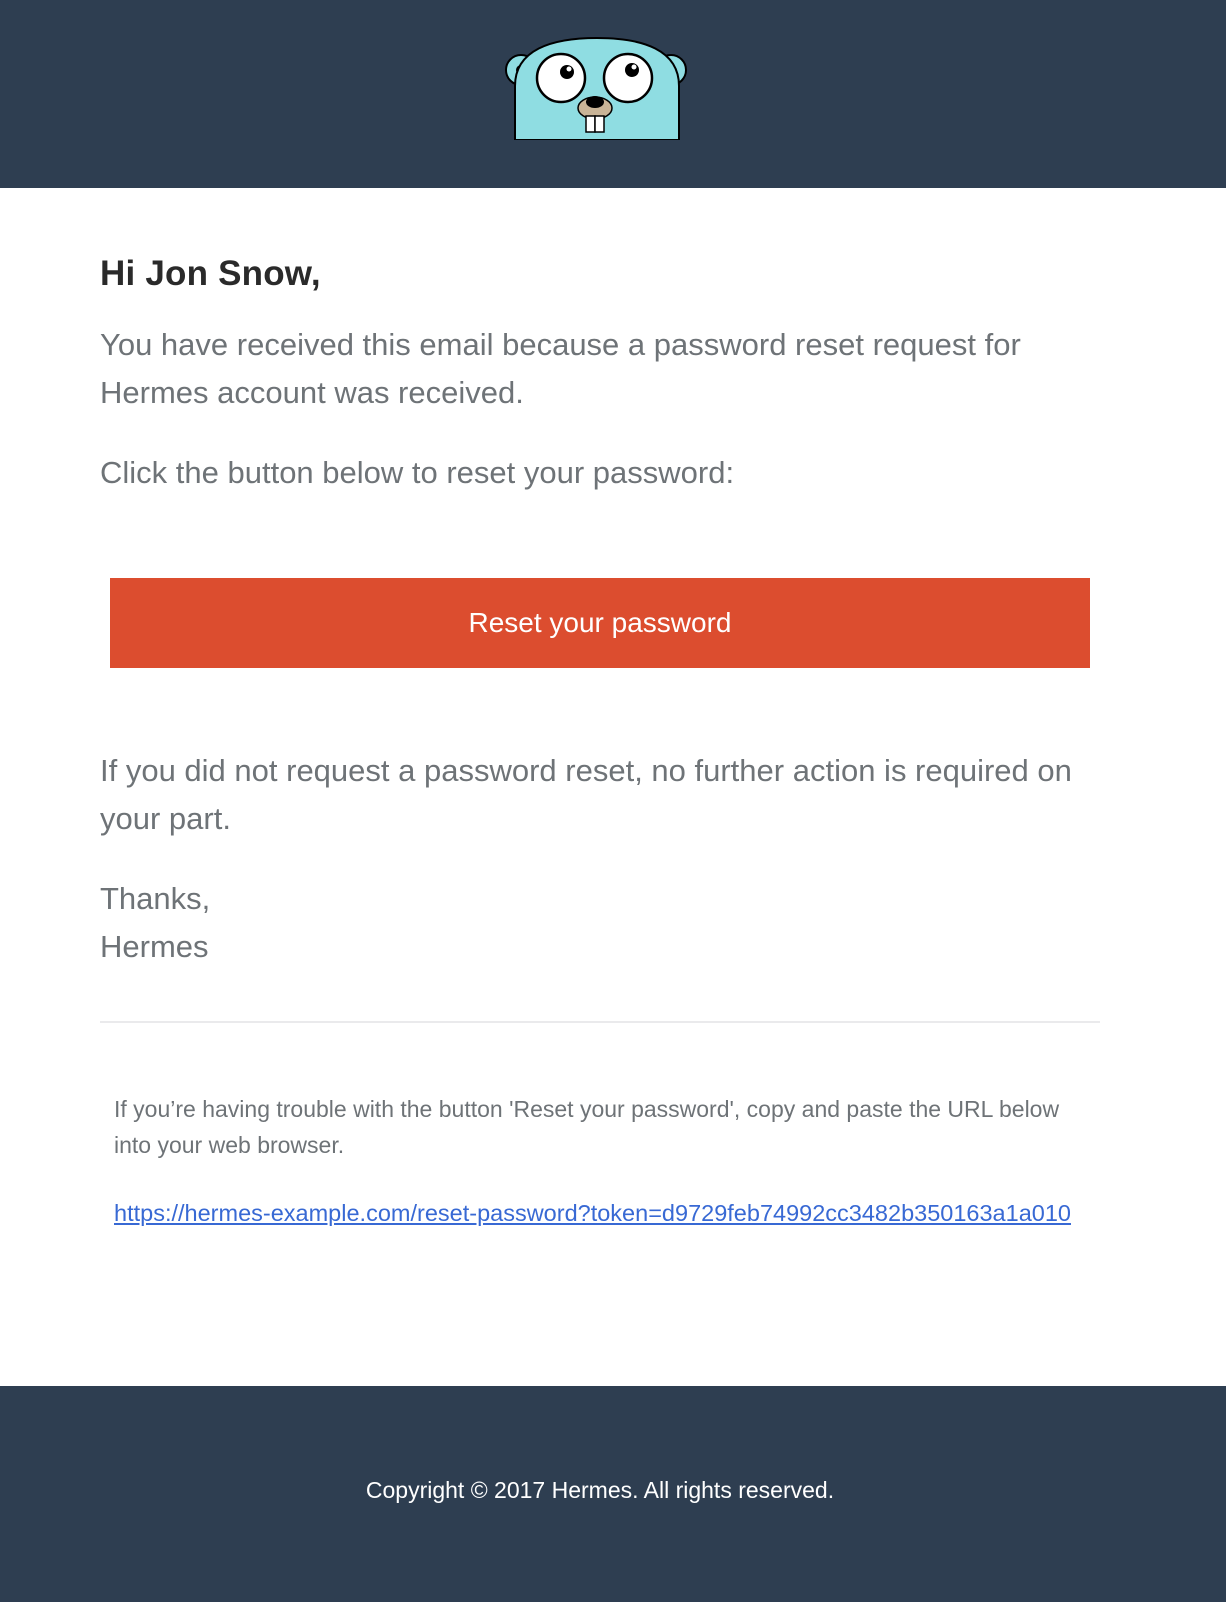  What do you see at coordinates (590, 923) in the screenshot?
I see `signoff: Thanks, Hermes` at bounding box center [590, 923].